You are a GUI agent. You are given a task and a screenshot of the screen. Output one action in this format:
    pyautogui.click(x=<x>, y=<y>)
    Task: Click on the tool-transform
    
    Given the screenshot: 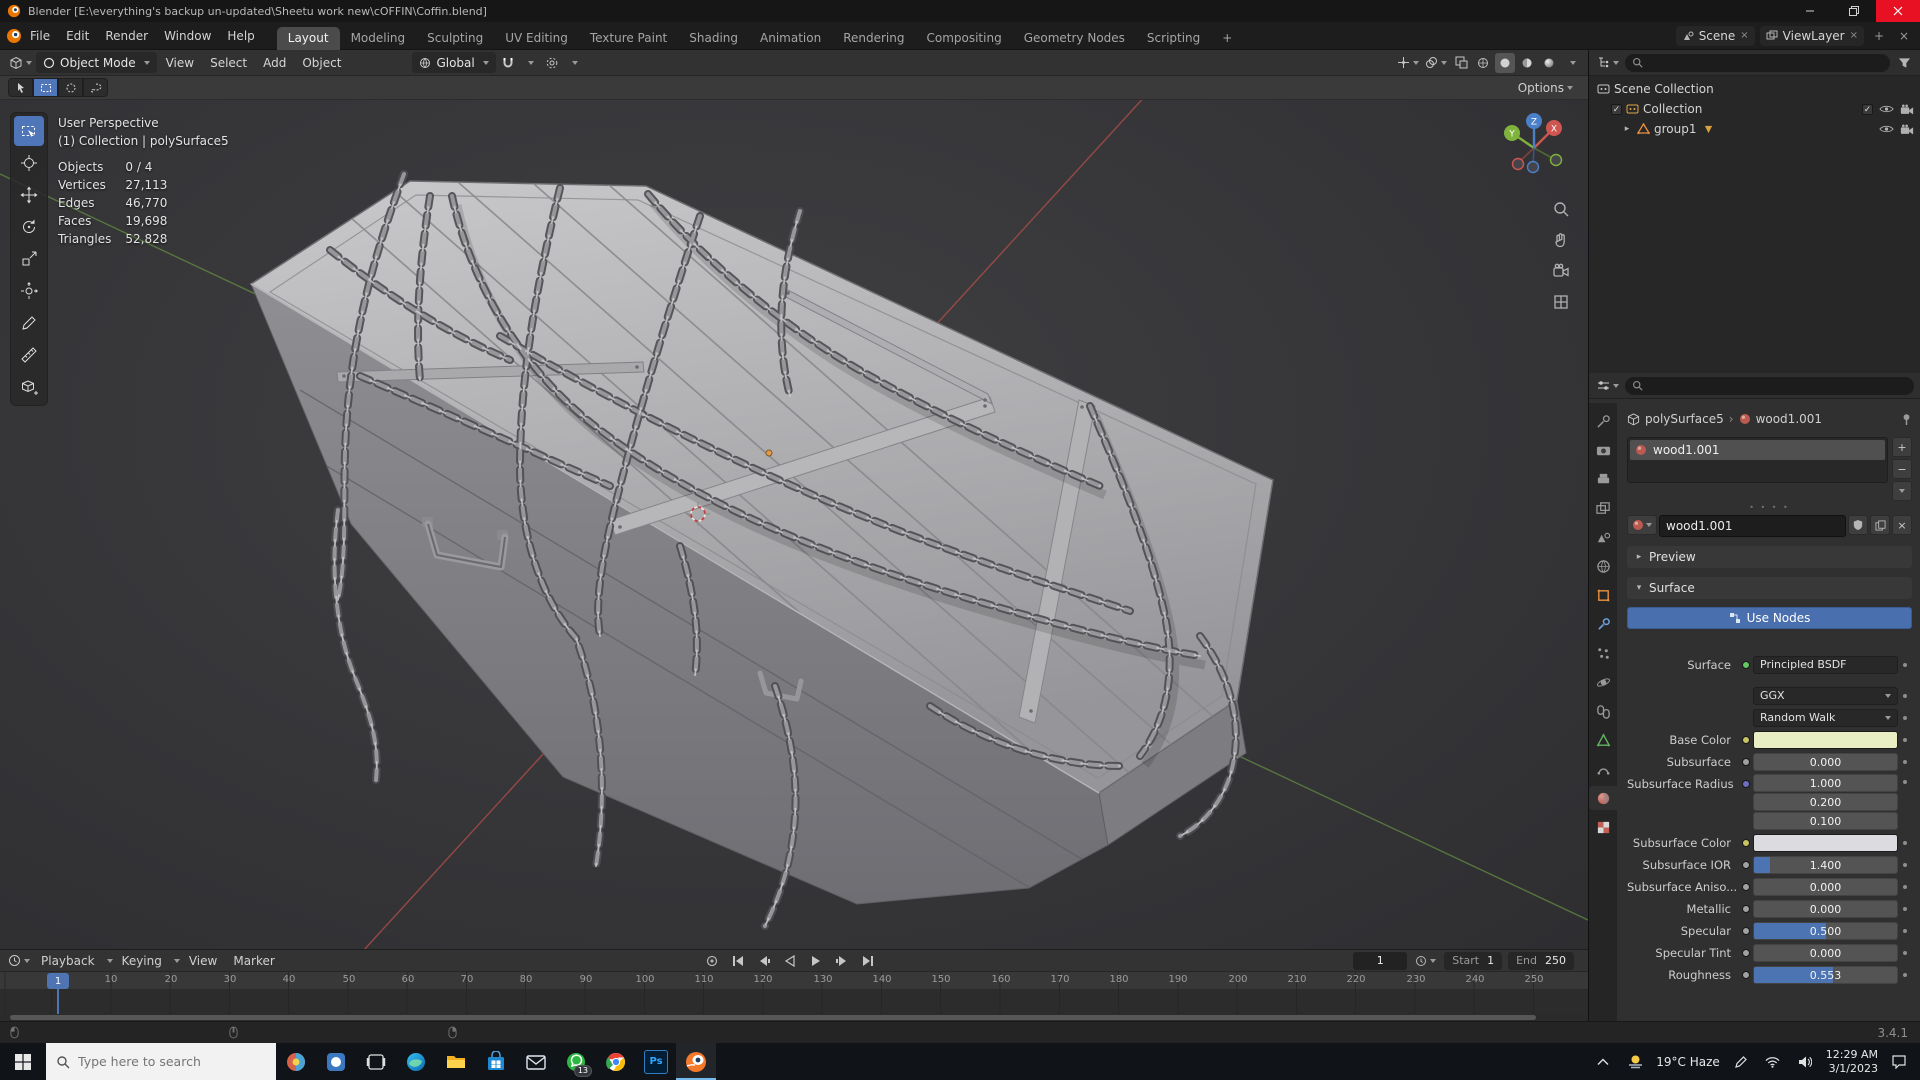 What is the action you would take?
    pyautogui.click(x=29, y=291)
    